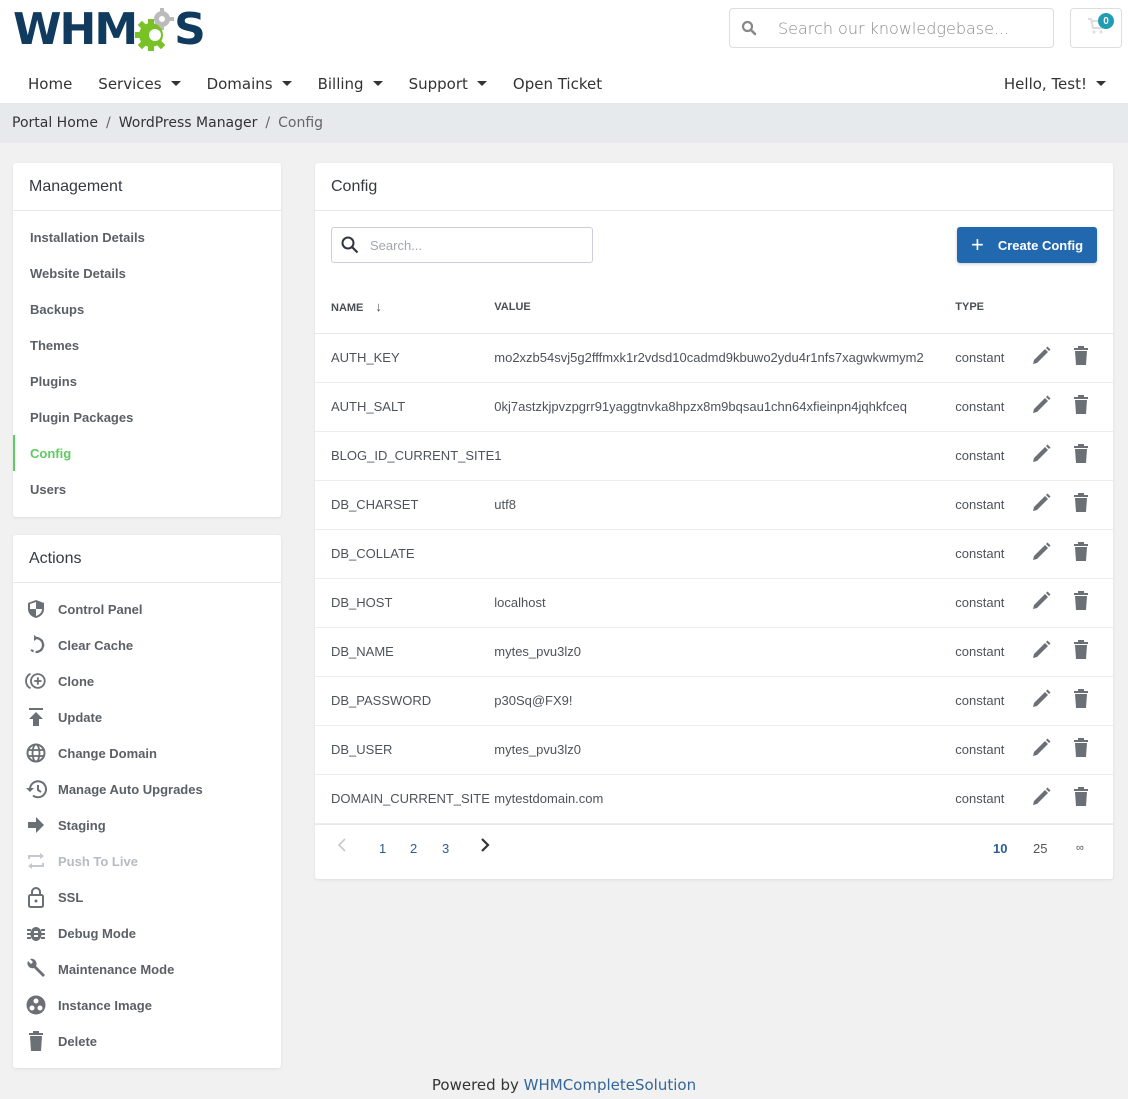 The width and height of the screenshot is (1128, 1099). Describe the element at coordinates (1080, 848) in the screenshot. I see `page-size-all: ∞` at that location.